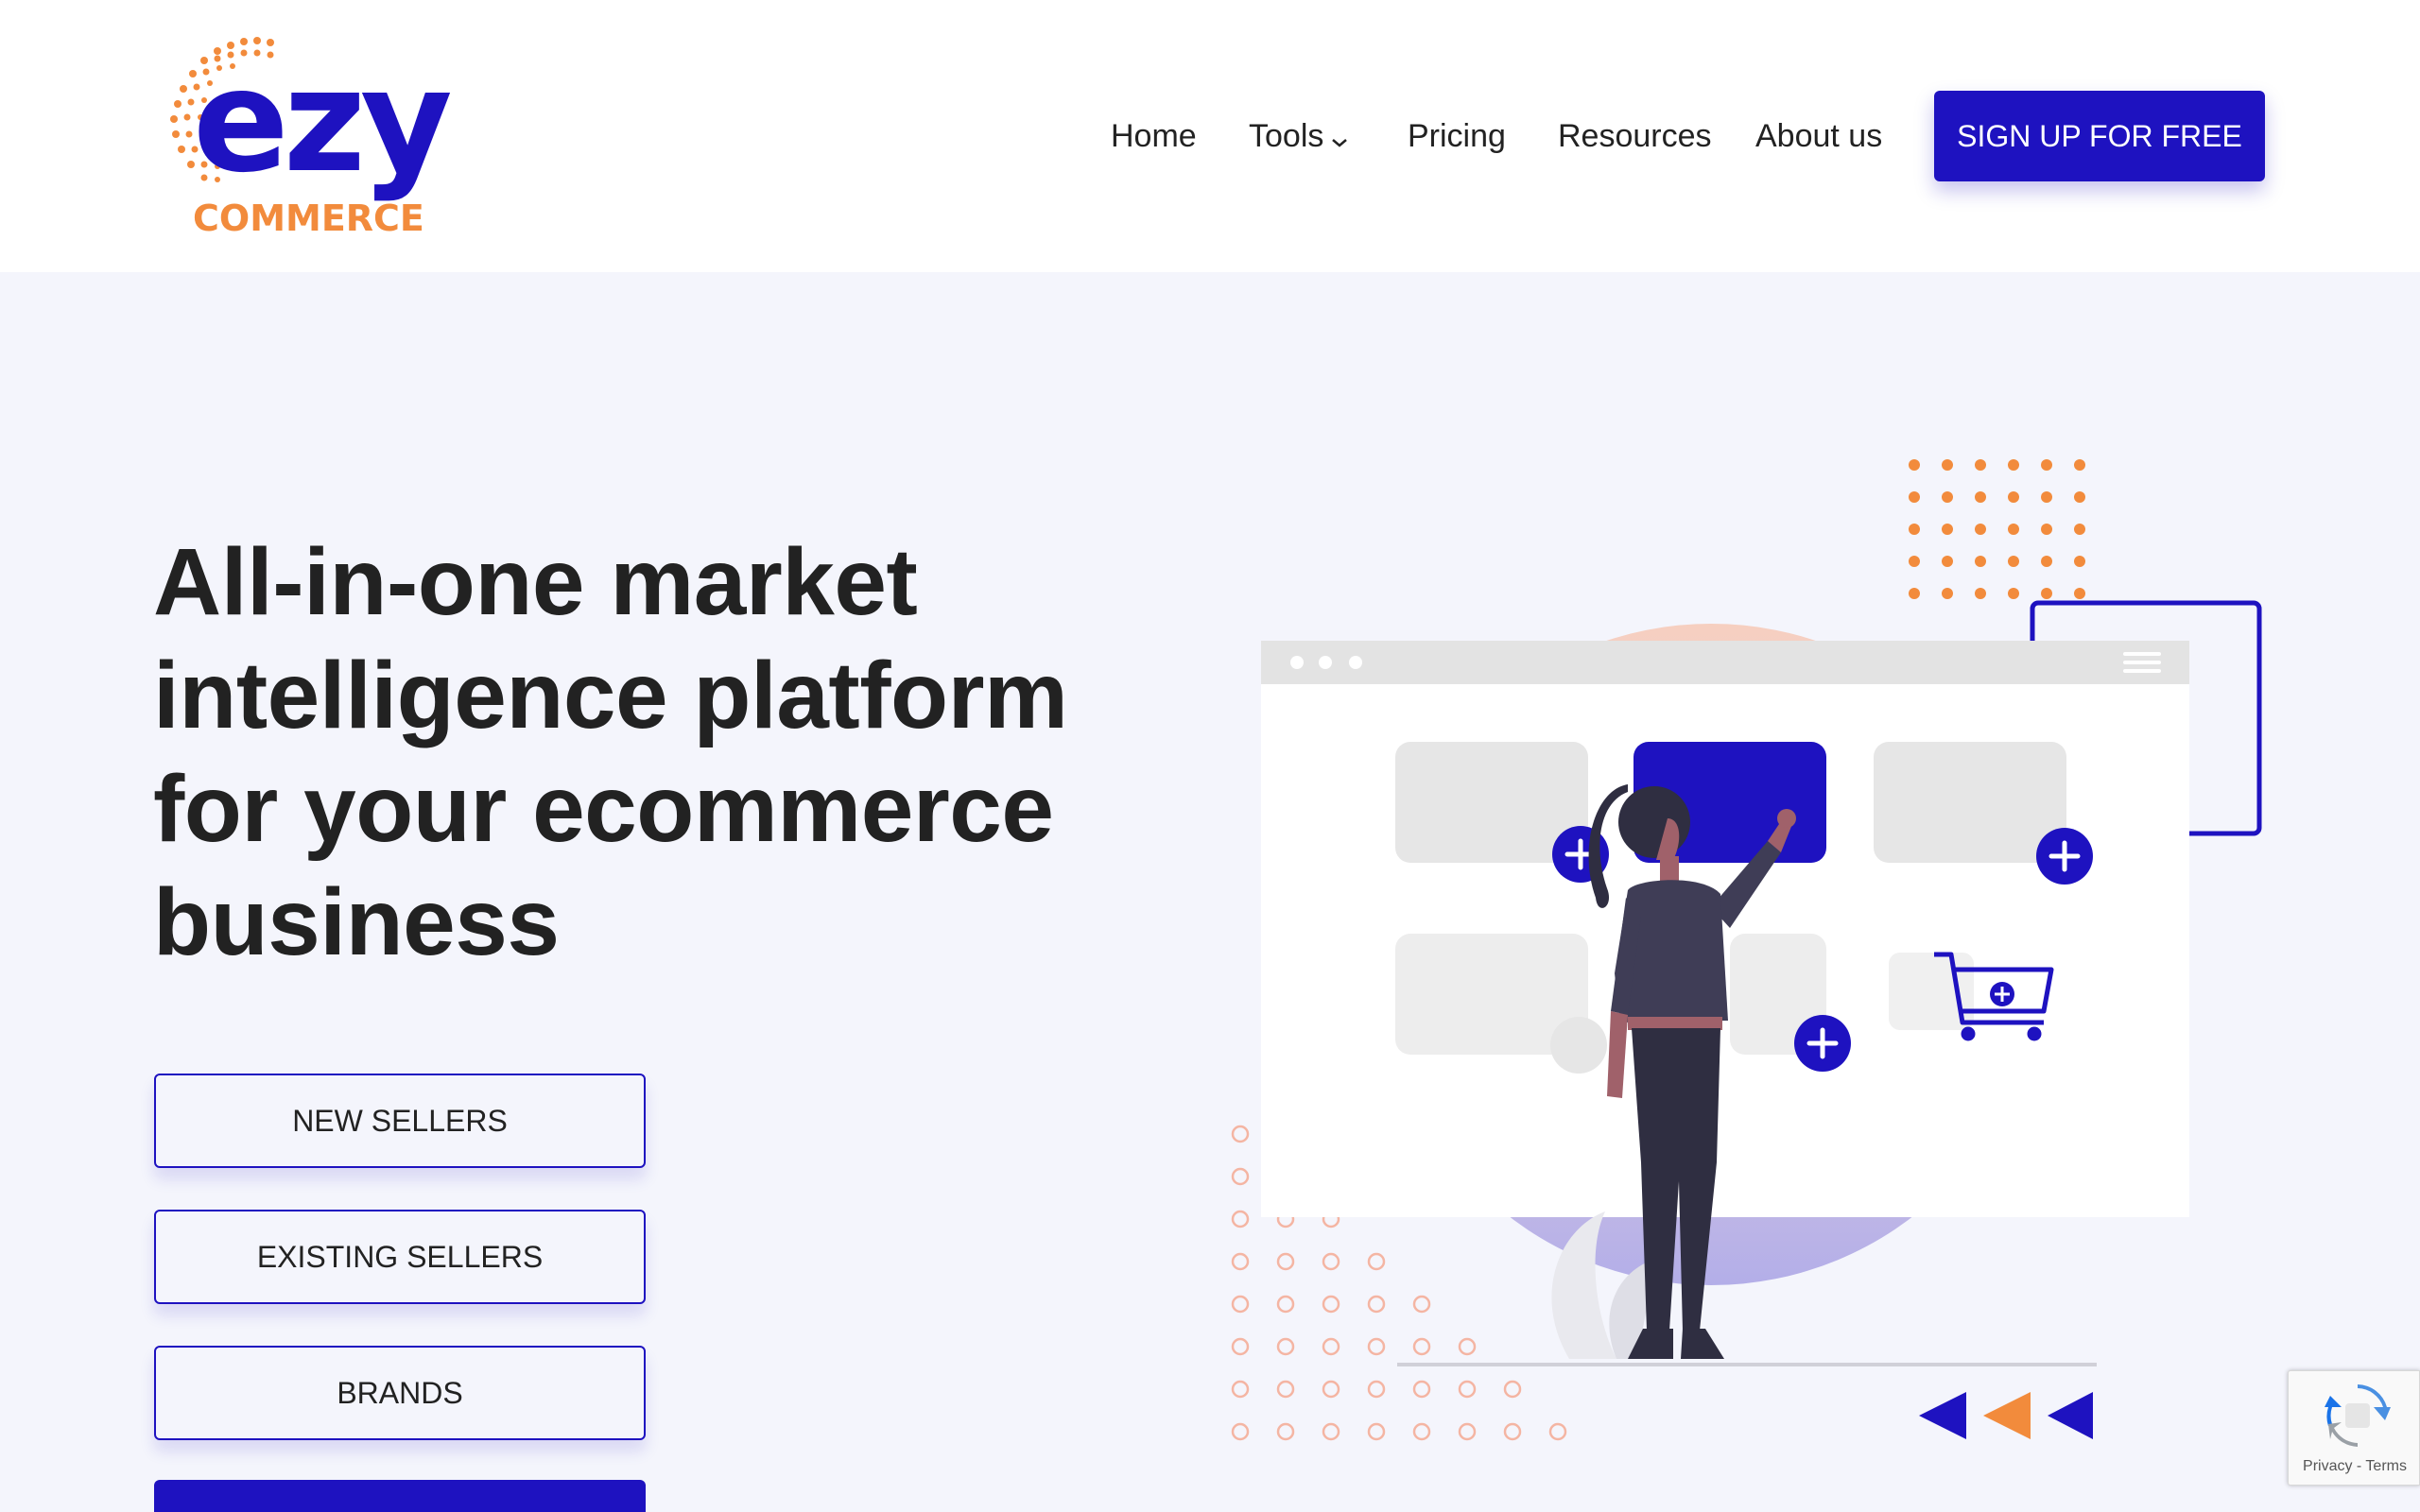  I want to click on nav-pricing: Pricing, so click(1457, 136).